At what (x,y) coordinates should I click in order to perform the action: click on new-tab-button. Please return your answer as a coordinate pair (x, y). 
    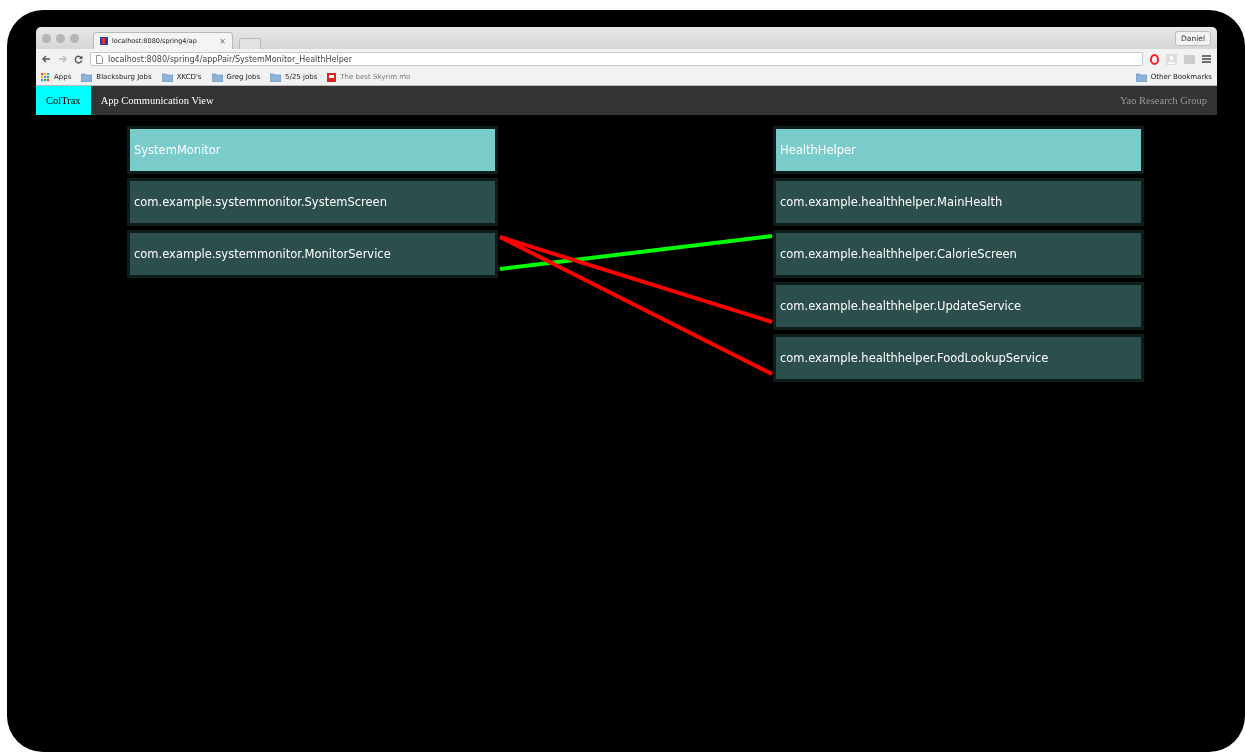
    Looking at the image, I should click on (250, 43).